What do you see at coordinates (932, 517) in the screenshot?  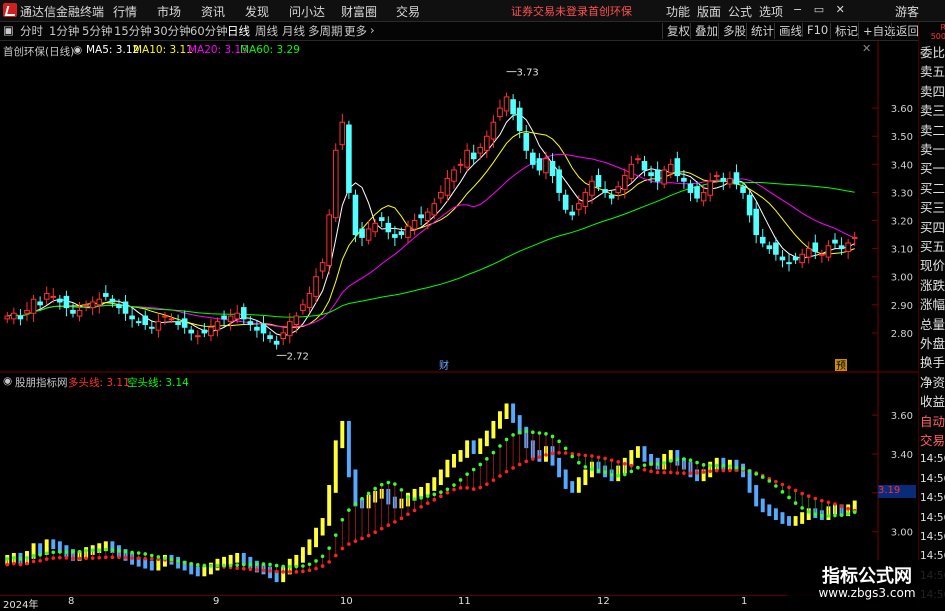 I see `sidebar-item: 14:56` at bounding box center [932, 517].